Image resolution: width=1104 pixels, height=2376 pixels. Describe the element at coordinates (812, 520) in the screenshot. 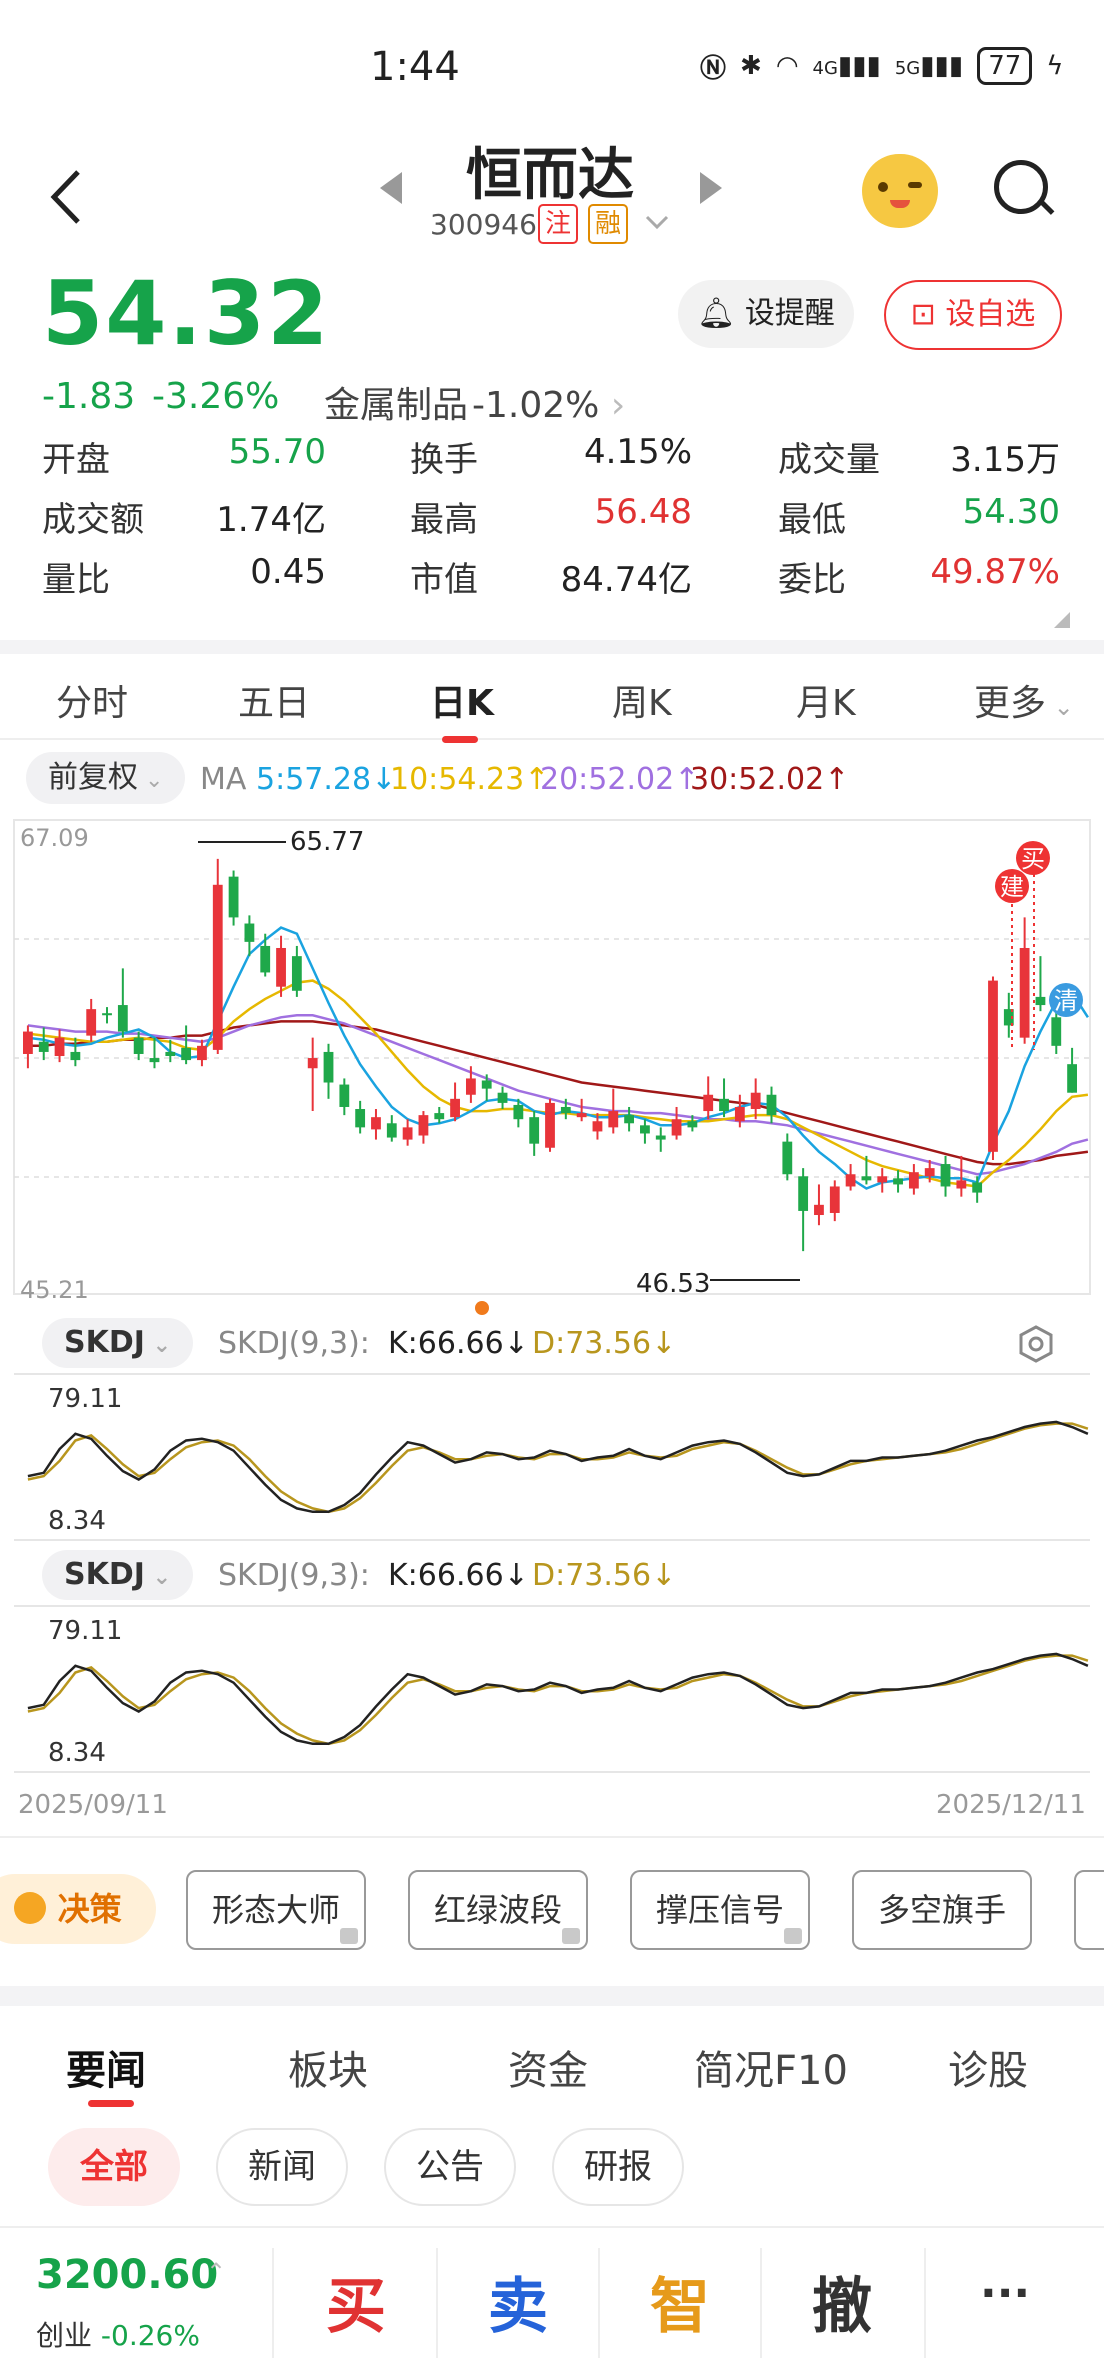

I see `stat-label: 最低` at that location.